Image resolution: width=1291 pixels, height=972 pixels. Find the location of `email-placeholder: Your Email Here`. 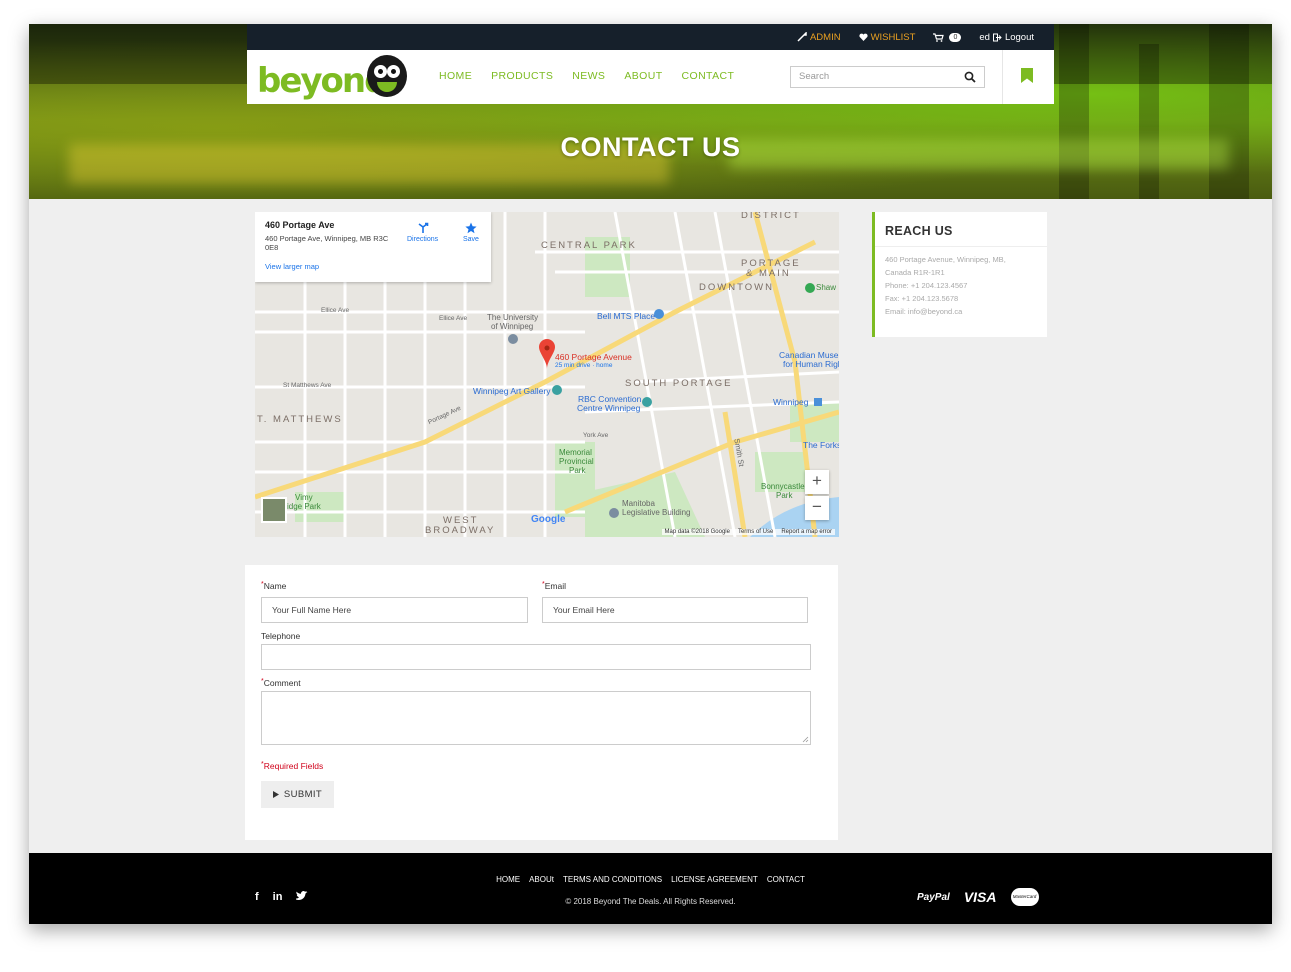

email-placeholder: Your Email Here is located at coordinates (584, 610).